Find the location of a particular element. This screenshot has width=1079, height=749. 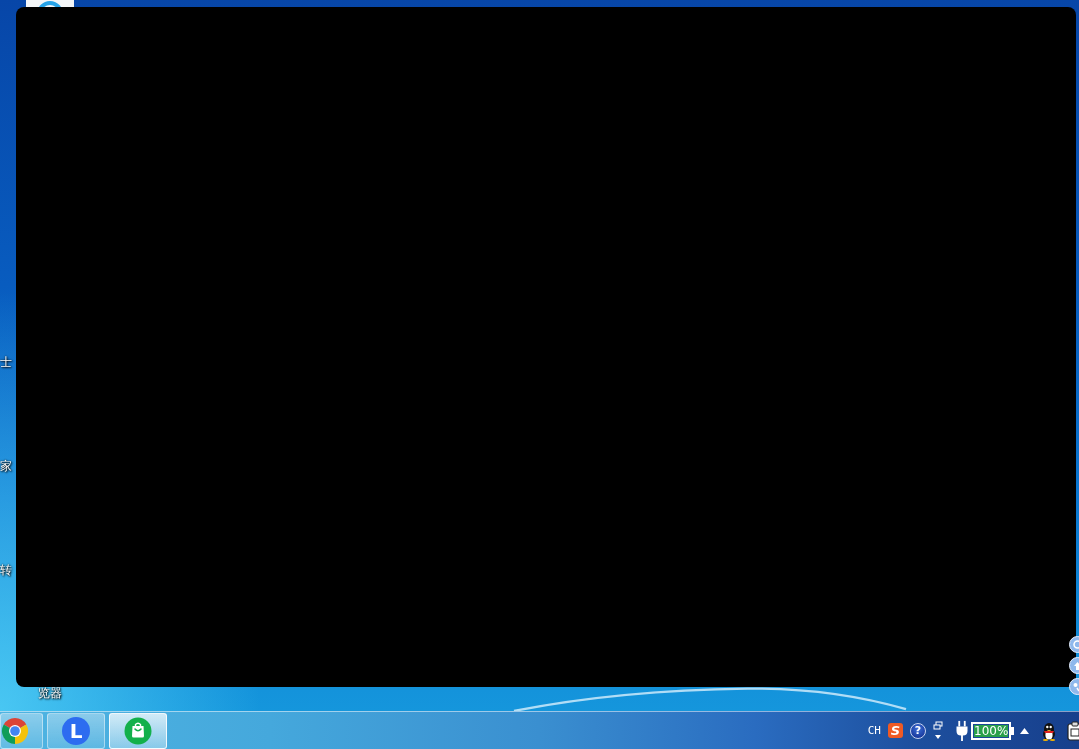

windows-arrow-icon is located at coordinates (938, 730).